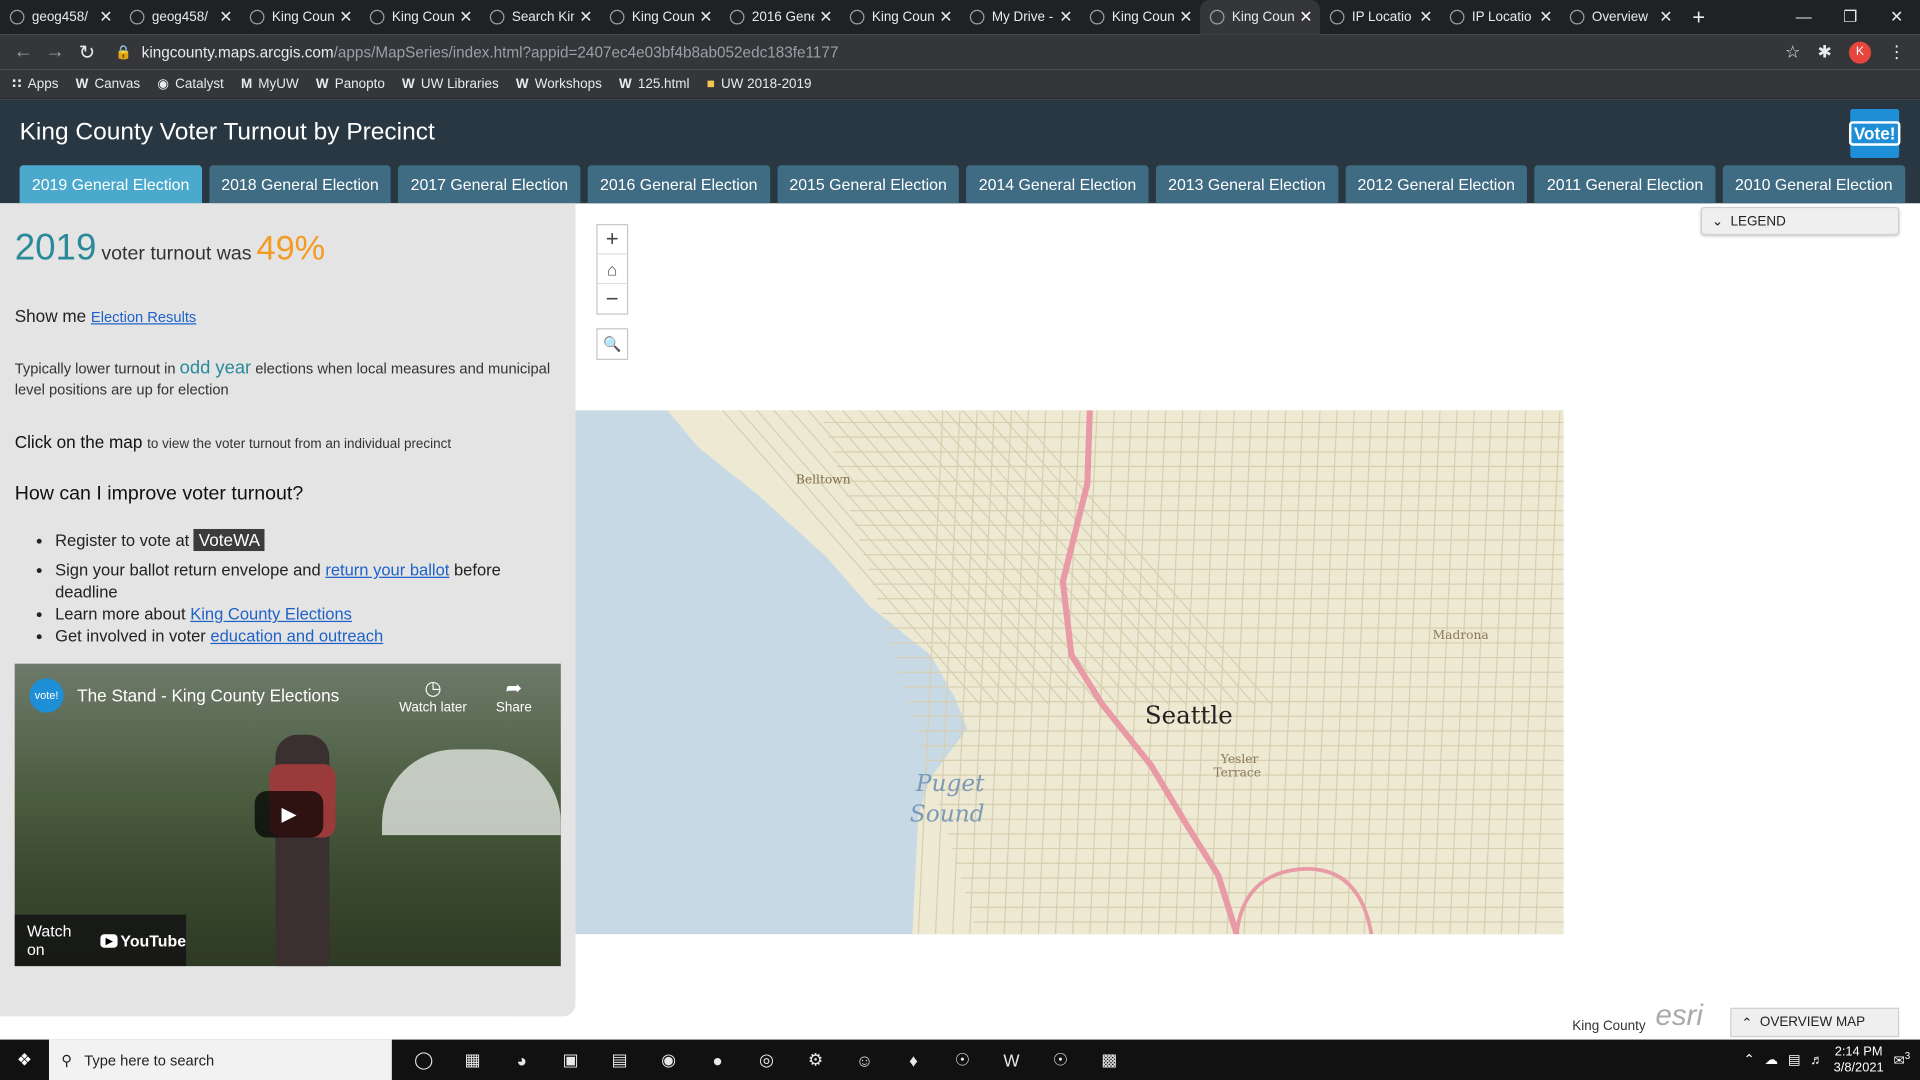 This screenshot has height=1080, width=1920. I want to click on tab-election-2017: 2017 General Election, so click(489, 184).